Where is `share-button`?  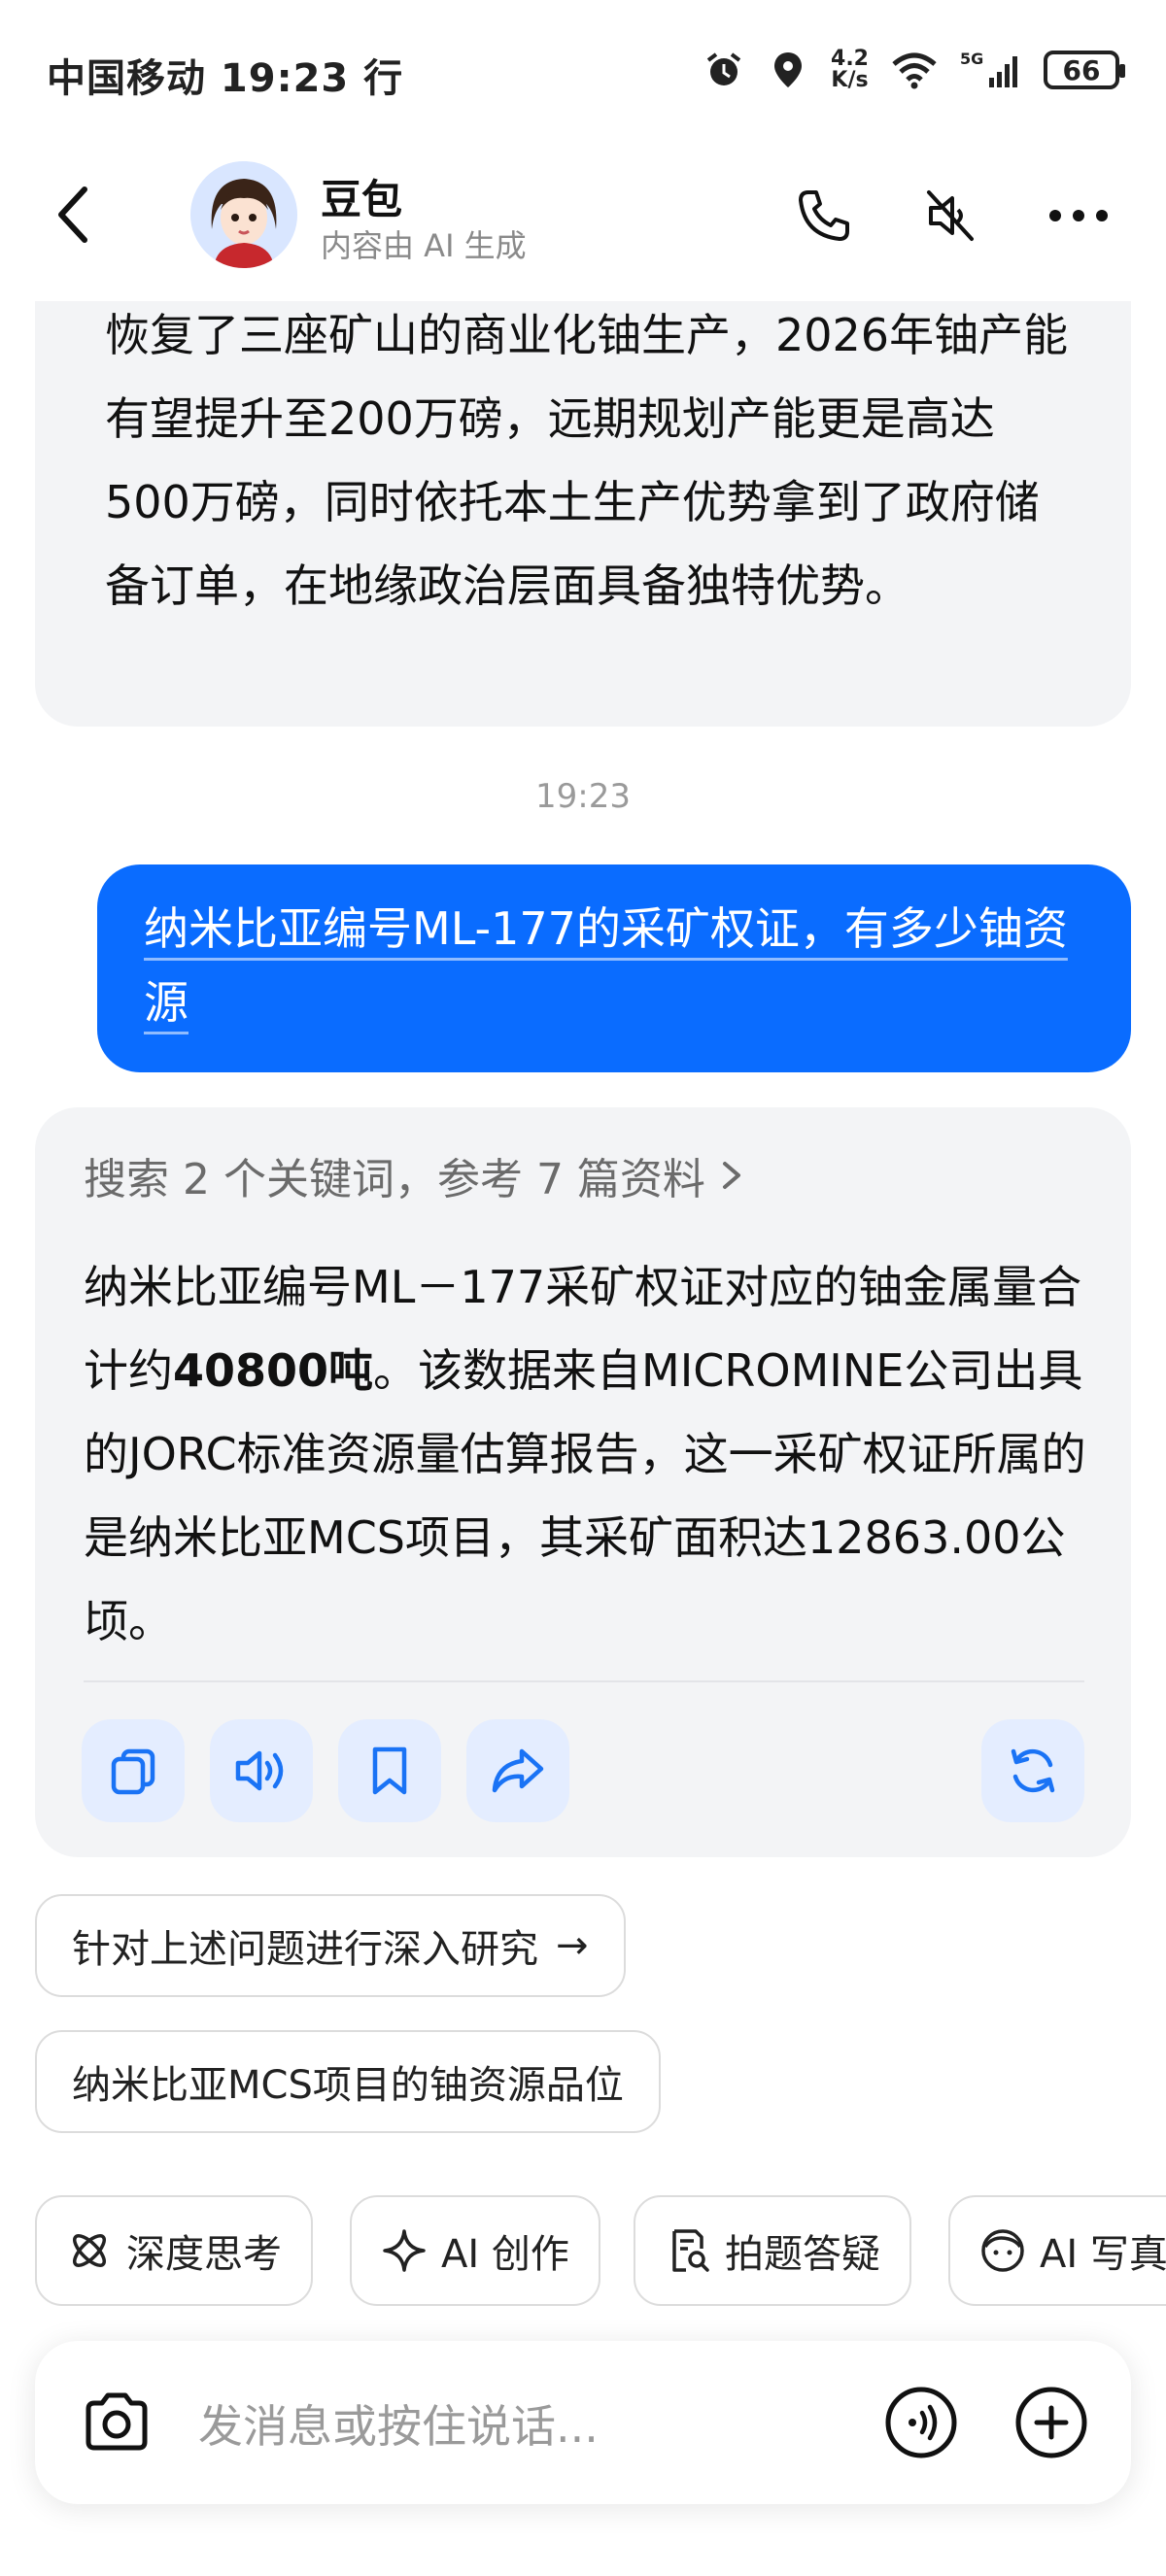
share-button is located at coordinates (517, 1770).